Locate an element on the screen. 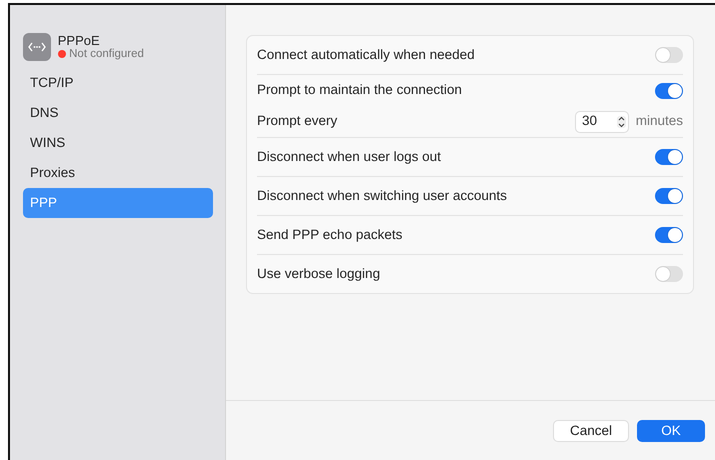 Image resolution: width=715 pixels, height=460 pixels. setting-label: Send PPP echo packets is located at coordinates (329, 235).